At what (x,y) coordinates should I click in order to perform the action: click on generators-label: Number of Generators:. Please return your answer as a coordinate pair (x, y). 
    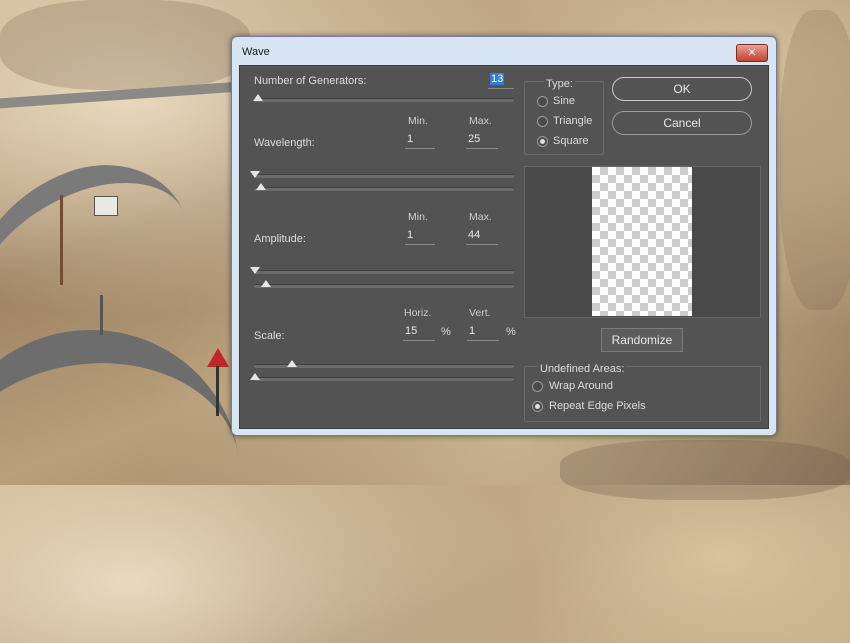
    Looking at the image, I should click on (310, 81).